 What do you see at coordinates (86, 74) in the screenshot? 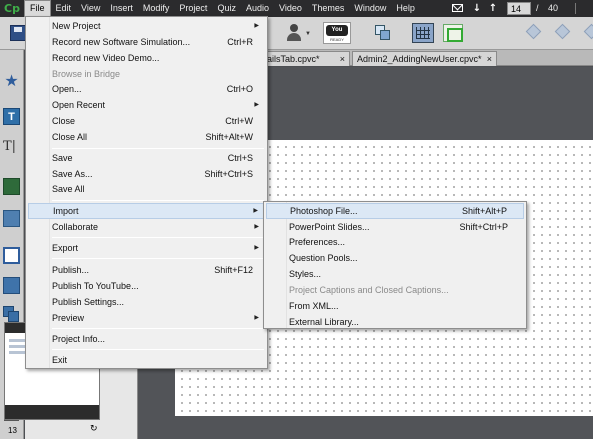
I see `menu-item-browse-in-bridge: Browse in Bridge` at bounding box center [86, 74].